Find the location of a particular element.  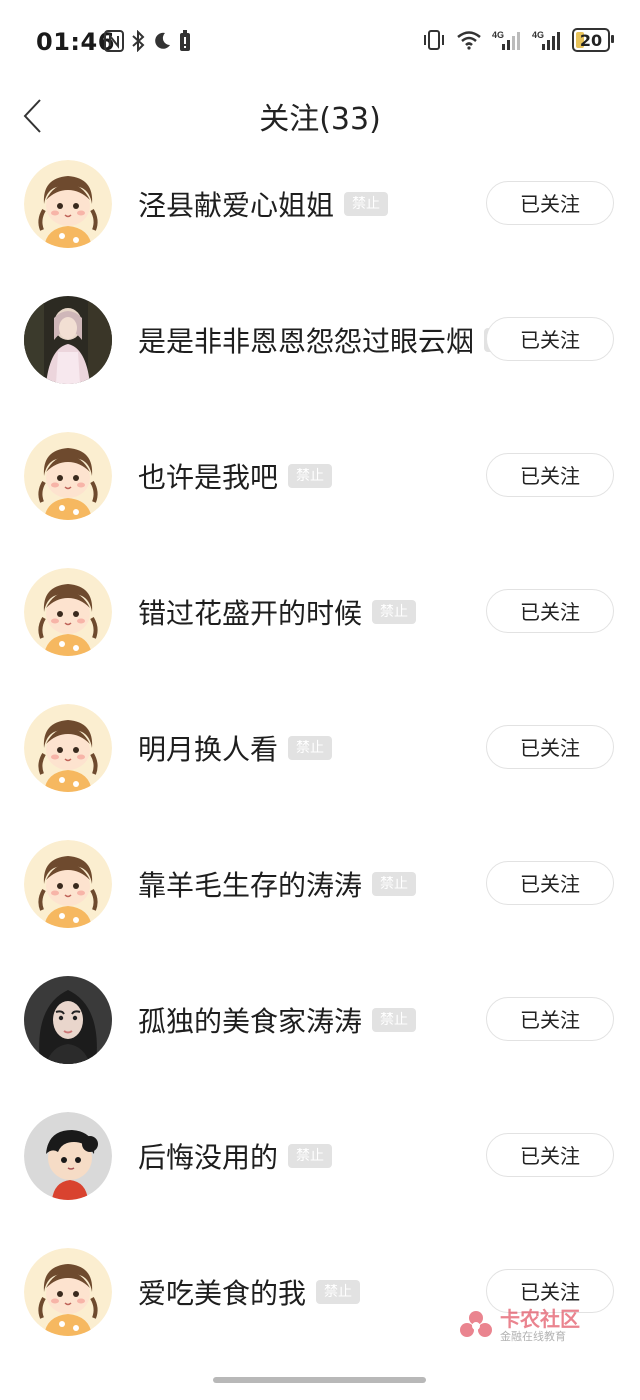

list-item: 靠羊毛生存的涛涛 禁止 已关注 is located at coordinates (320, 884).